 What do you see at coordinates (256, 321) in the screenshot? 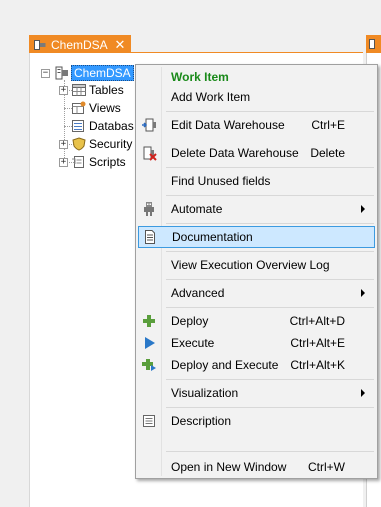
I see `menu-item-deploy: Deploy Ctrl+Alt+D` at bounding box center [256, 321].